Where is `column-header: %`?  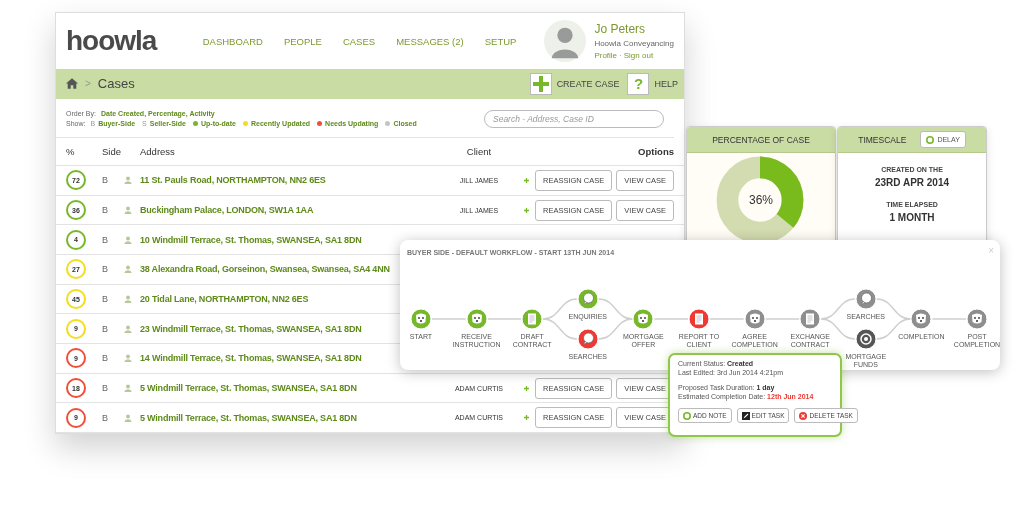 column-header: % is located at coordinates (71, 151).